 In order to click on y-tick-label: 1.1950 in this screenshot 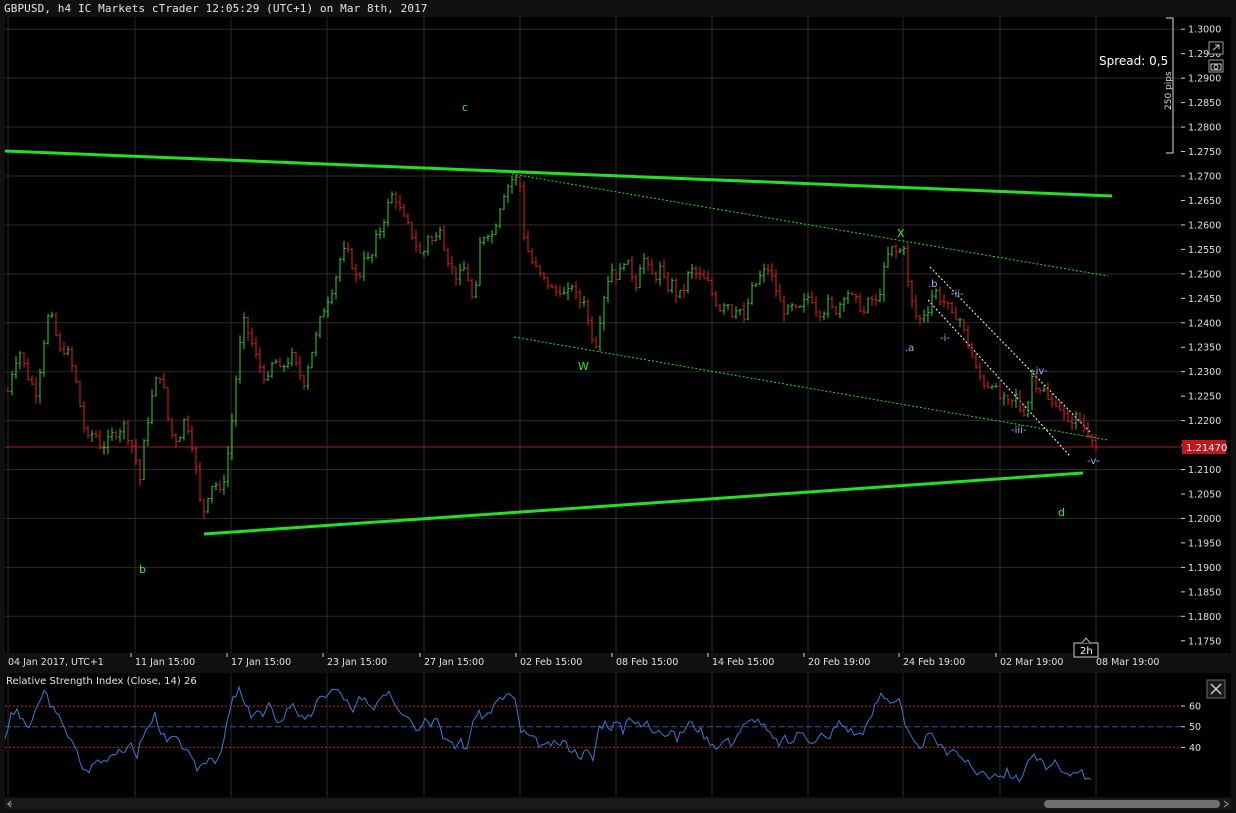, I will do `click(1204, 543)`.